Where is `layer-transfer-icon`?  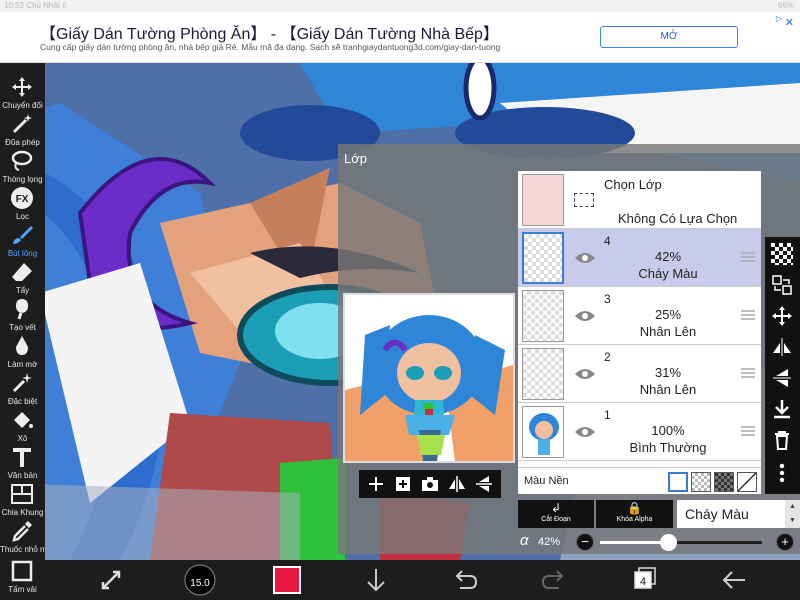
layer-transfer-icon is located at coordinates (782, 285).